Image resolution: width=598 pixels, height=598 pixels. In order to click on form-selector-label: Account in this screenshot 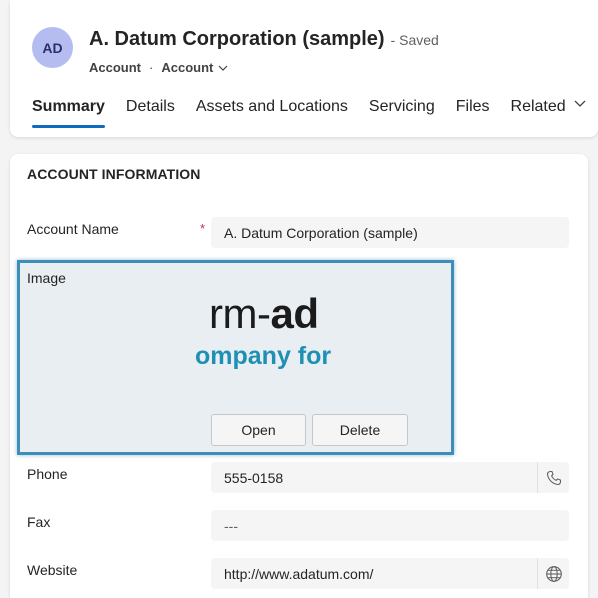, I will do `click(187, 67)`.